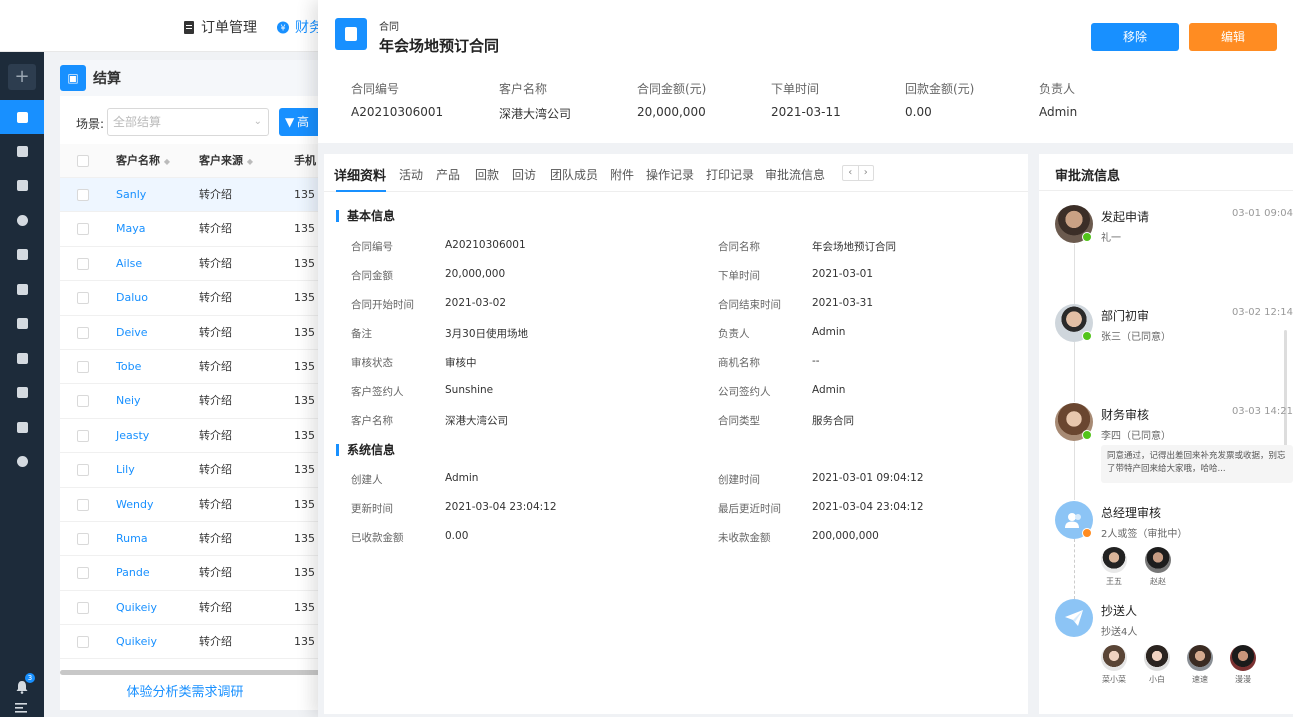  Describe the element at coordinates (305, 161) in the screenshot. I see `column-header-phone: 手机` at that location.